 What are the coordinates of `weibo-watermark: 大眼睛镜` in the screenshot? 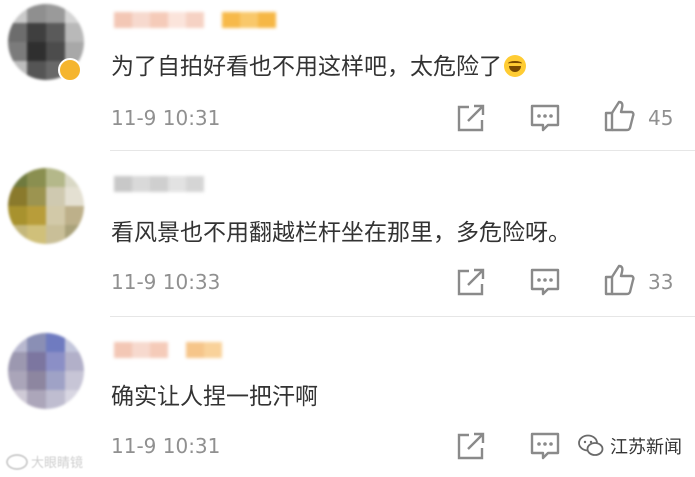 It's located at (44, 461).